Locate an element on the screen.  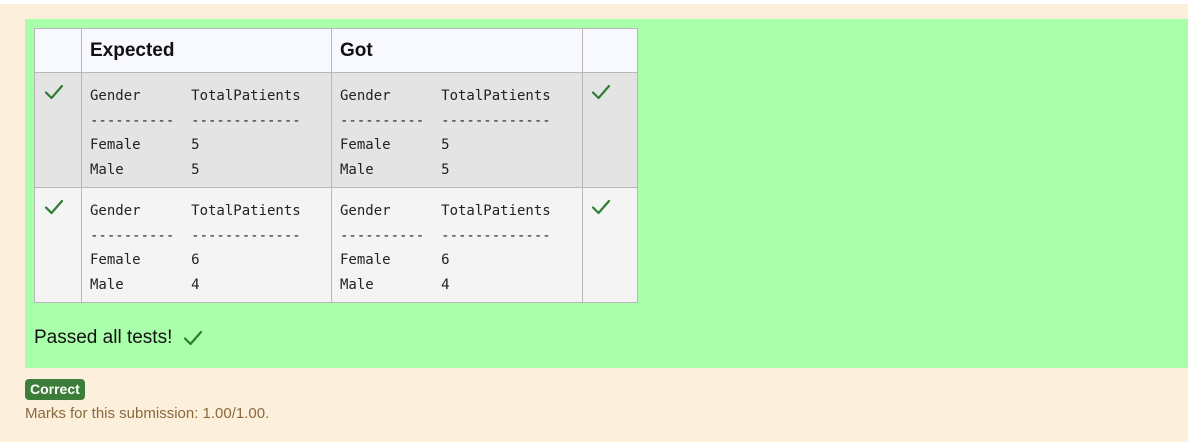
header-got: Got is located at coordinates (457, 50).